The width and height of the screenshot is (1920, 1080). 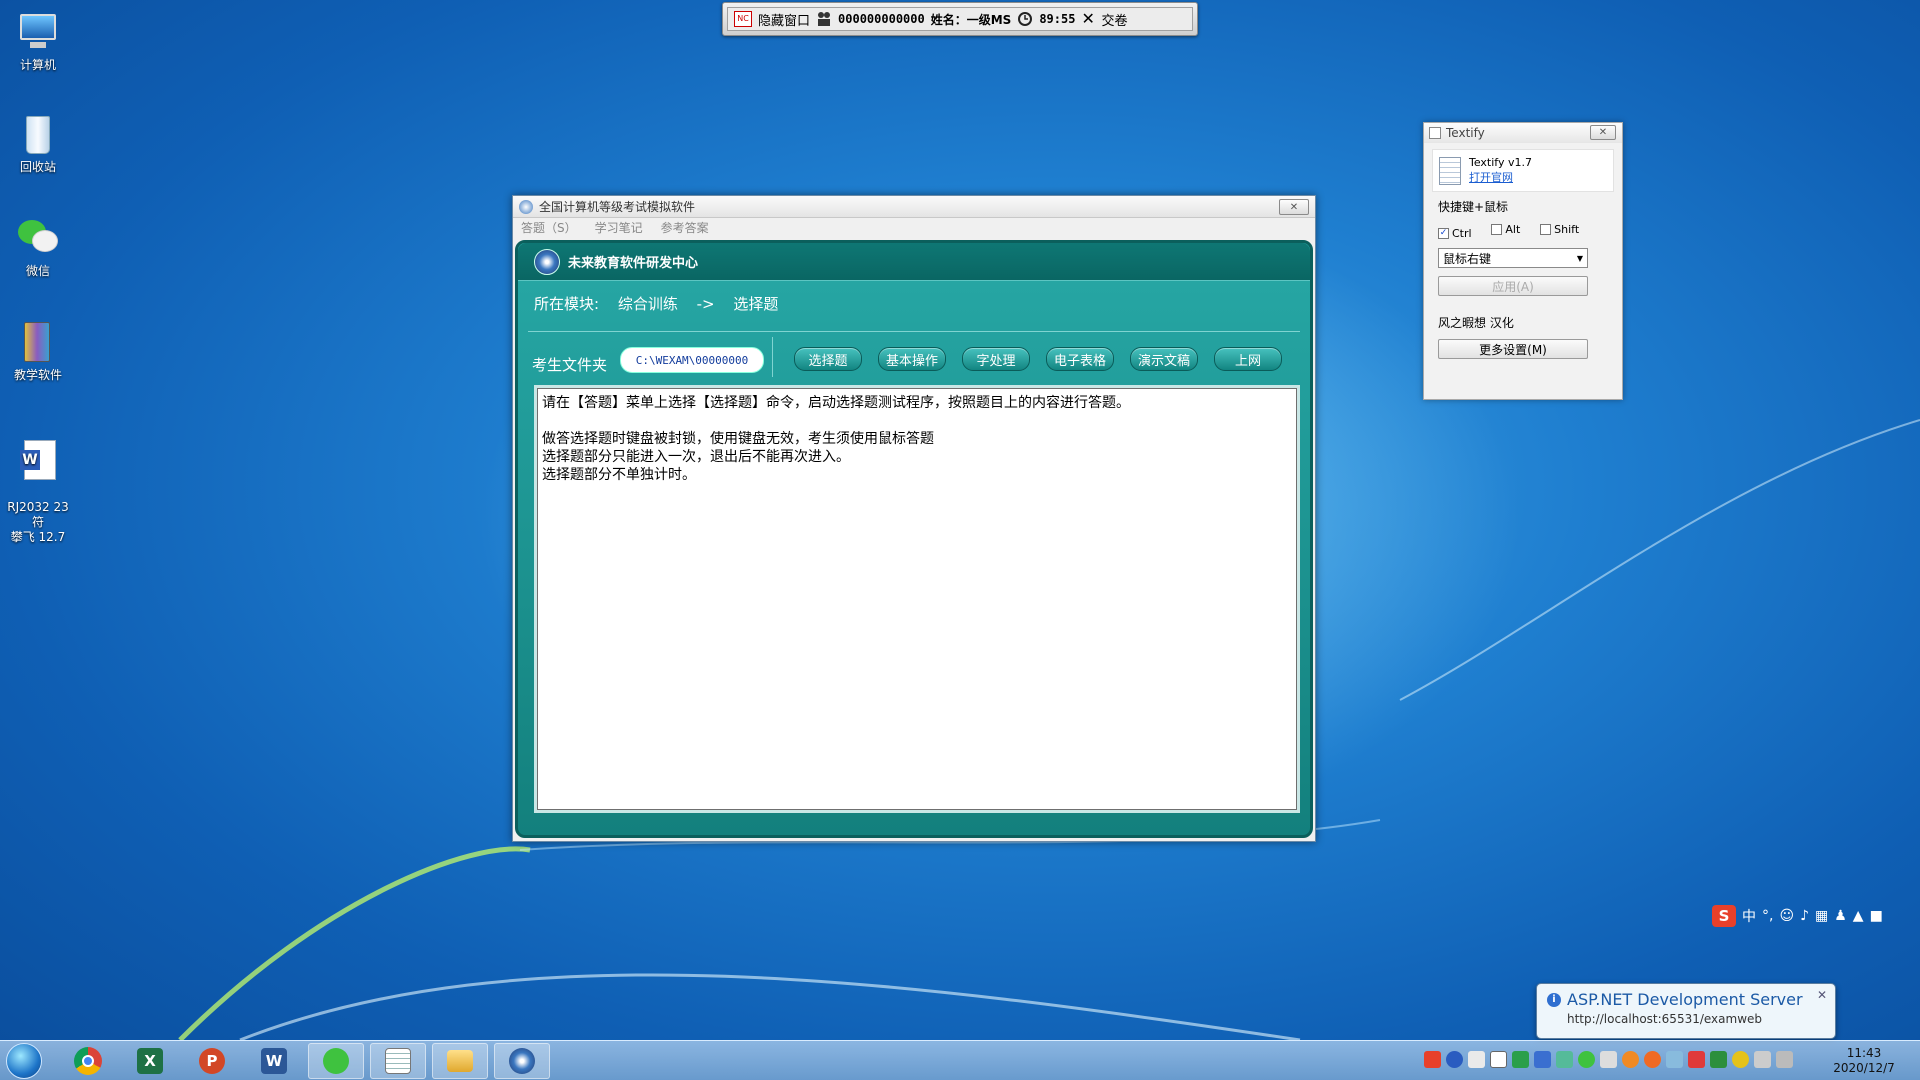 What do you see at coordinates (1080, 359) in the screenshot?
I see `tab-spreadsheet: 电子表格` at bounding box center [1080, 359].